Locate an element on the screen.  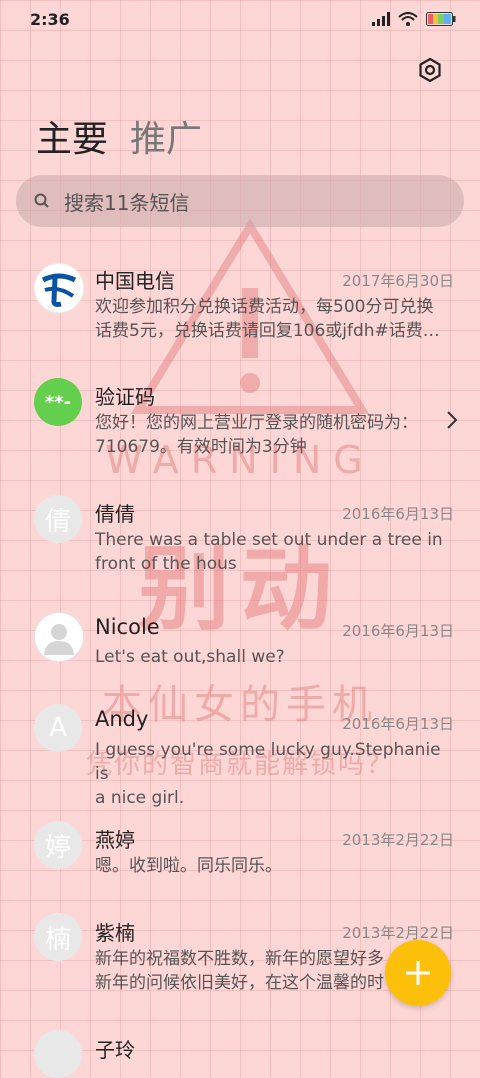
contact-avatar: 婷 is located at coordinates (58, 845).